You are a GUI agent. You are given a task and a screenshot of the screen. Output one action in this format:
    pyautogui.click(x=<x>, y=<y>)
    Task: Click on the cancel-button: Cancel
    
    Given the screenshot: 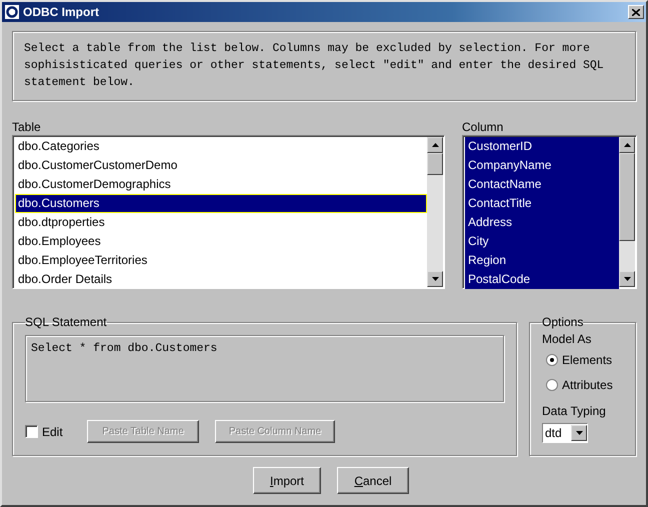 What is the action you would take?
    pyautogui.click(x=373, y=480)
    